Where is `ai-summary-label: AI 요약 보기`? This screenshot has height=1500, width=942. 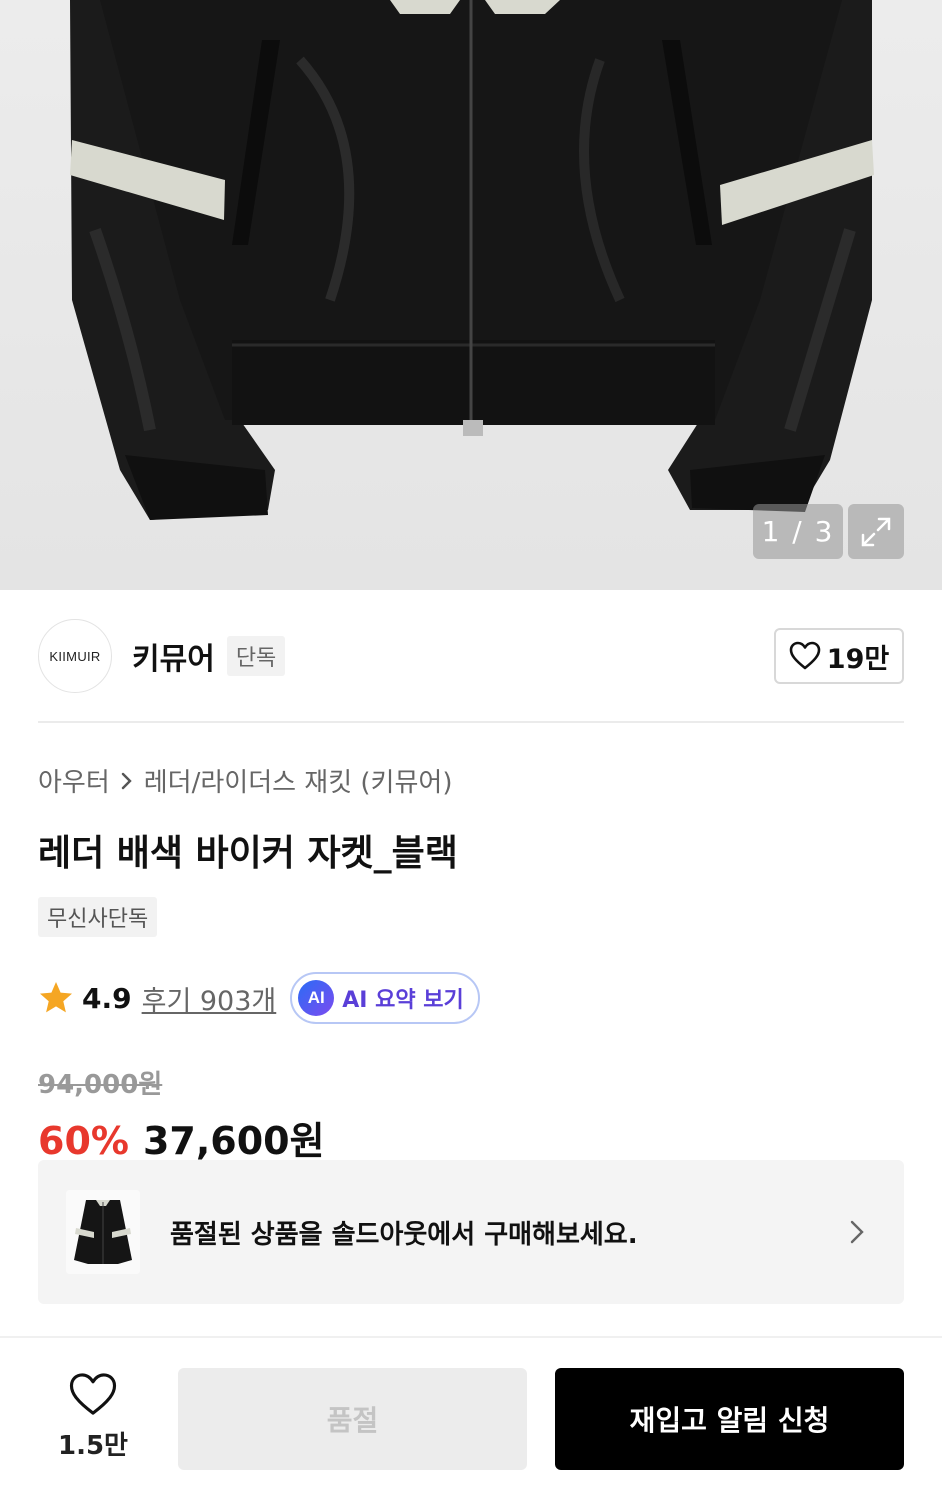
ai-summary-label: AI 요약 보기 is located at coordinates (403, 1000).